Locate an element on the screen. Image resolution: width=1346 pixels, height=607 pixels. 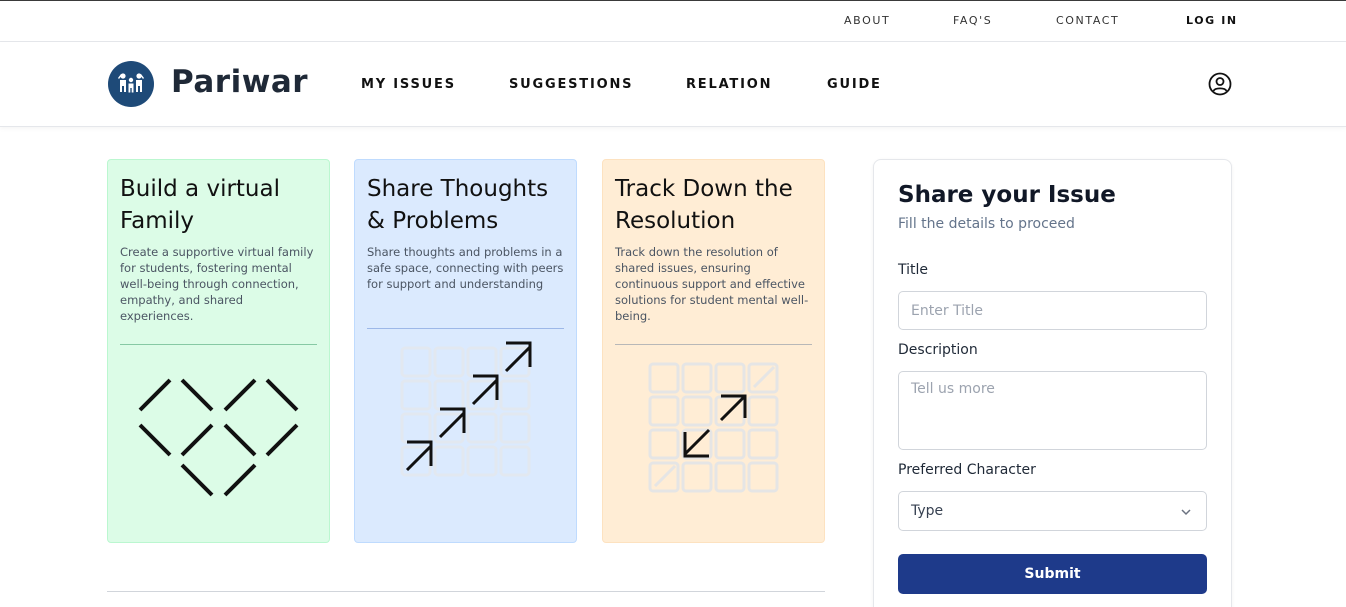
logo is located at coordinates (131, 84).